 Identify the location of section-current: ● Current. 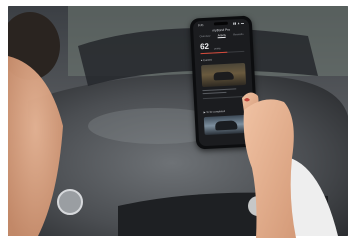
(206, 60).